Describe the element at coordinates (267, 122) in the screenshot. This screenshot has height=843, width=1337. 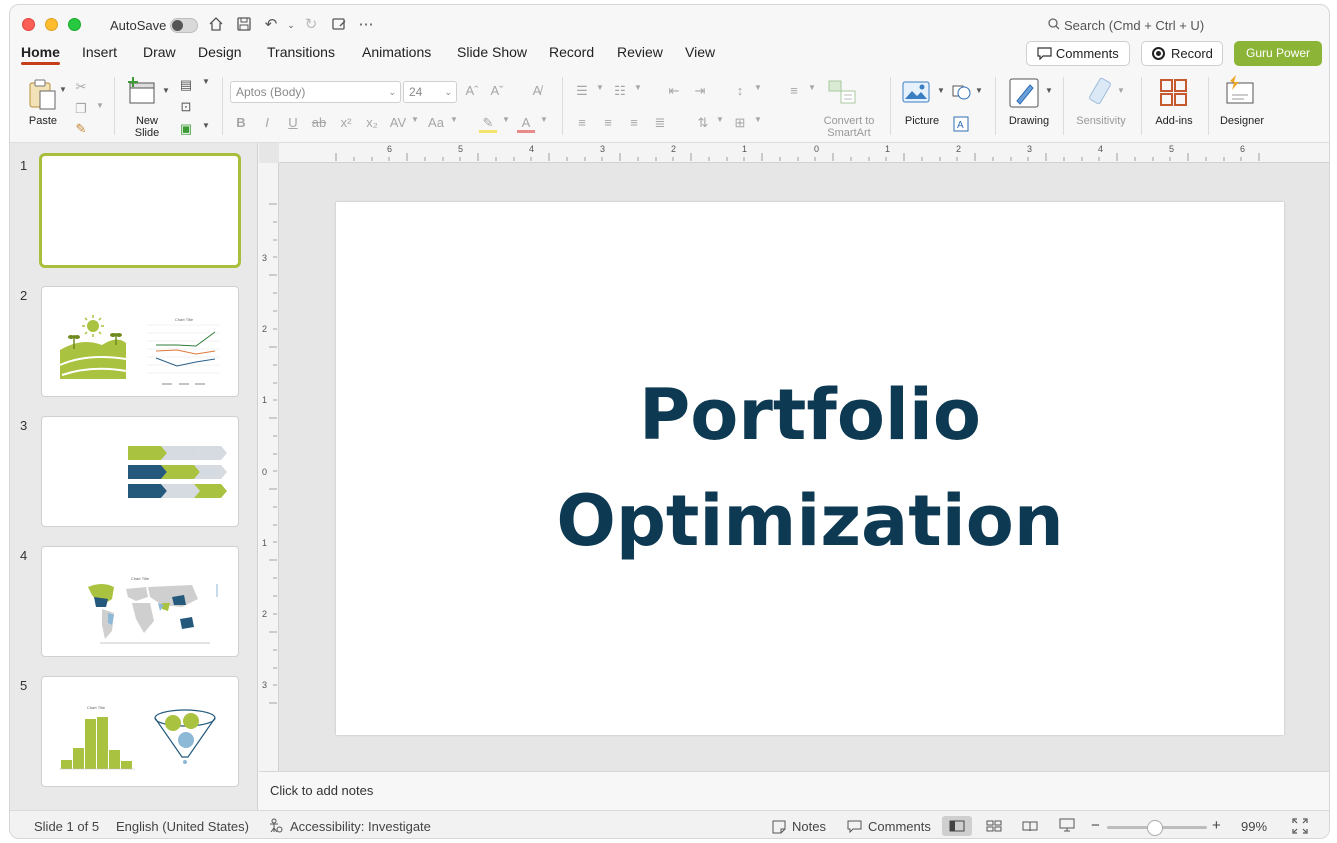
I see `italic-icon: I` at that location.